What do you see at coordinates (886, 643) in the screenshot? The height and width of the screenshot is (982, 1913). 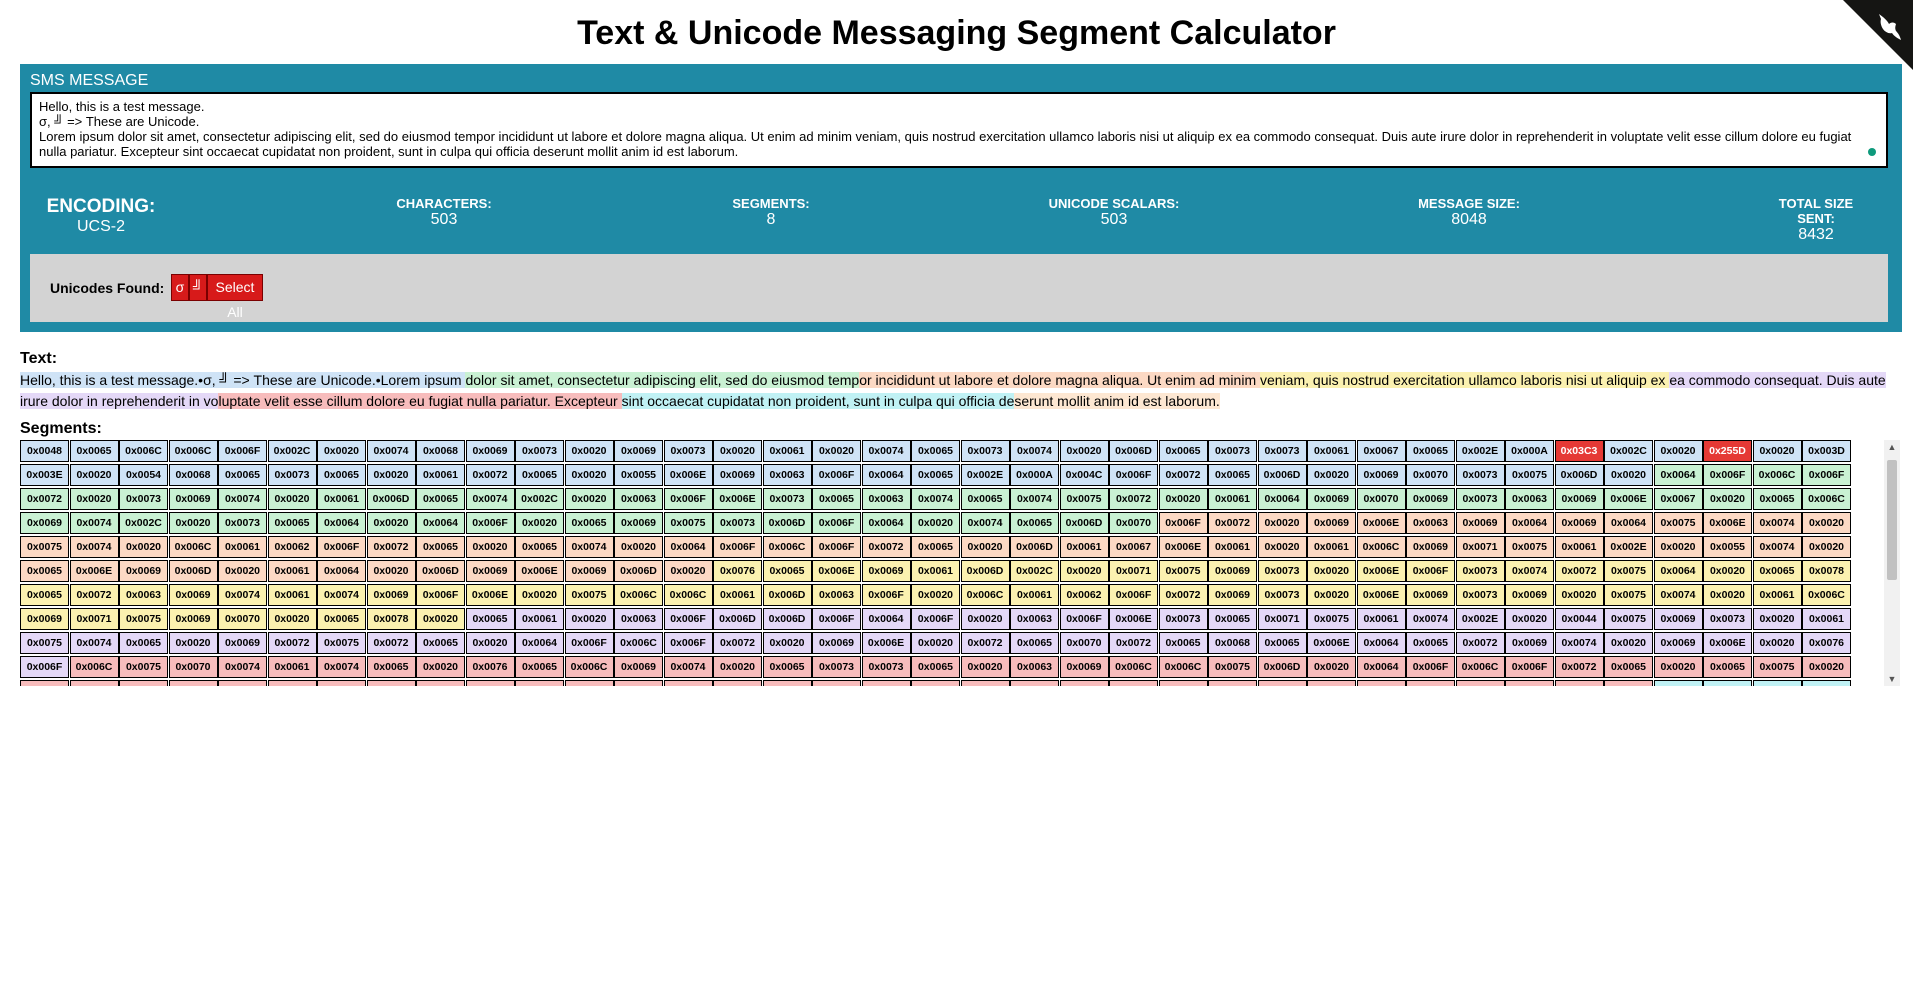 I see `segment-code-cell: 0x006E` at bounding box center [886, 643].